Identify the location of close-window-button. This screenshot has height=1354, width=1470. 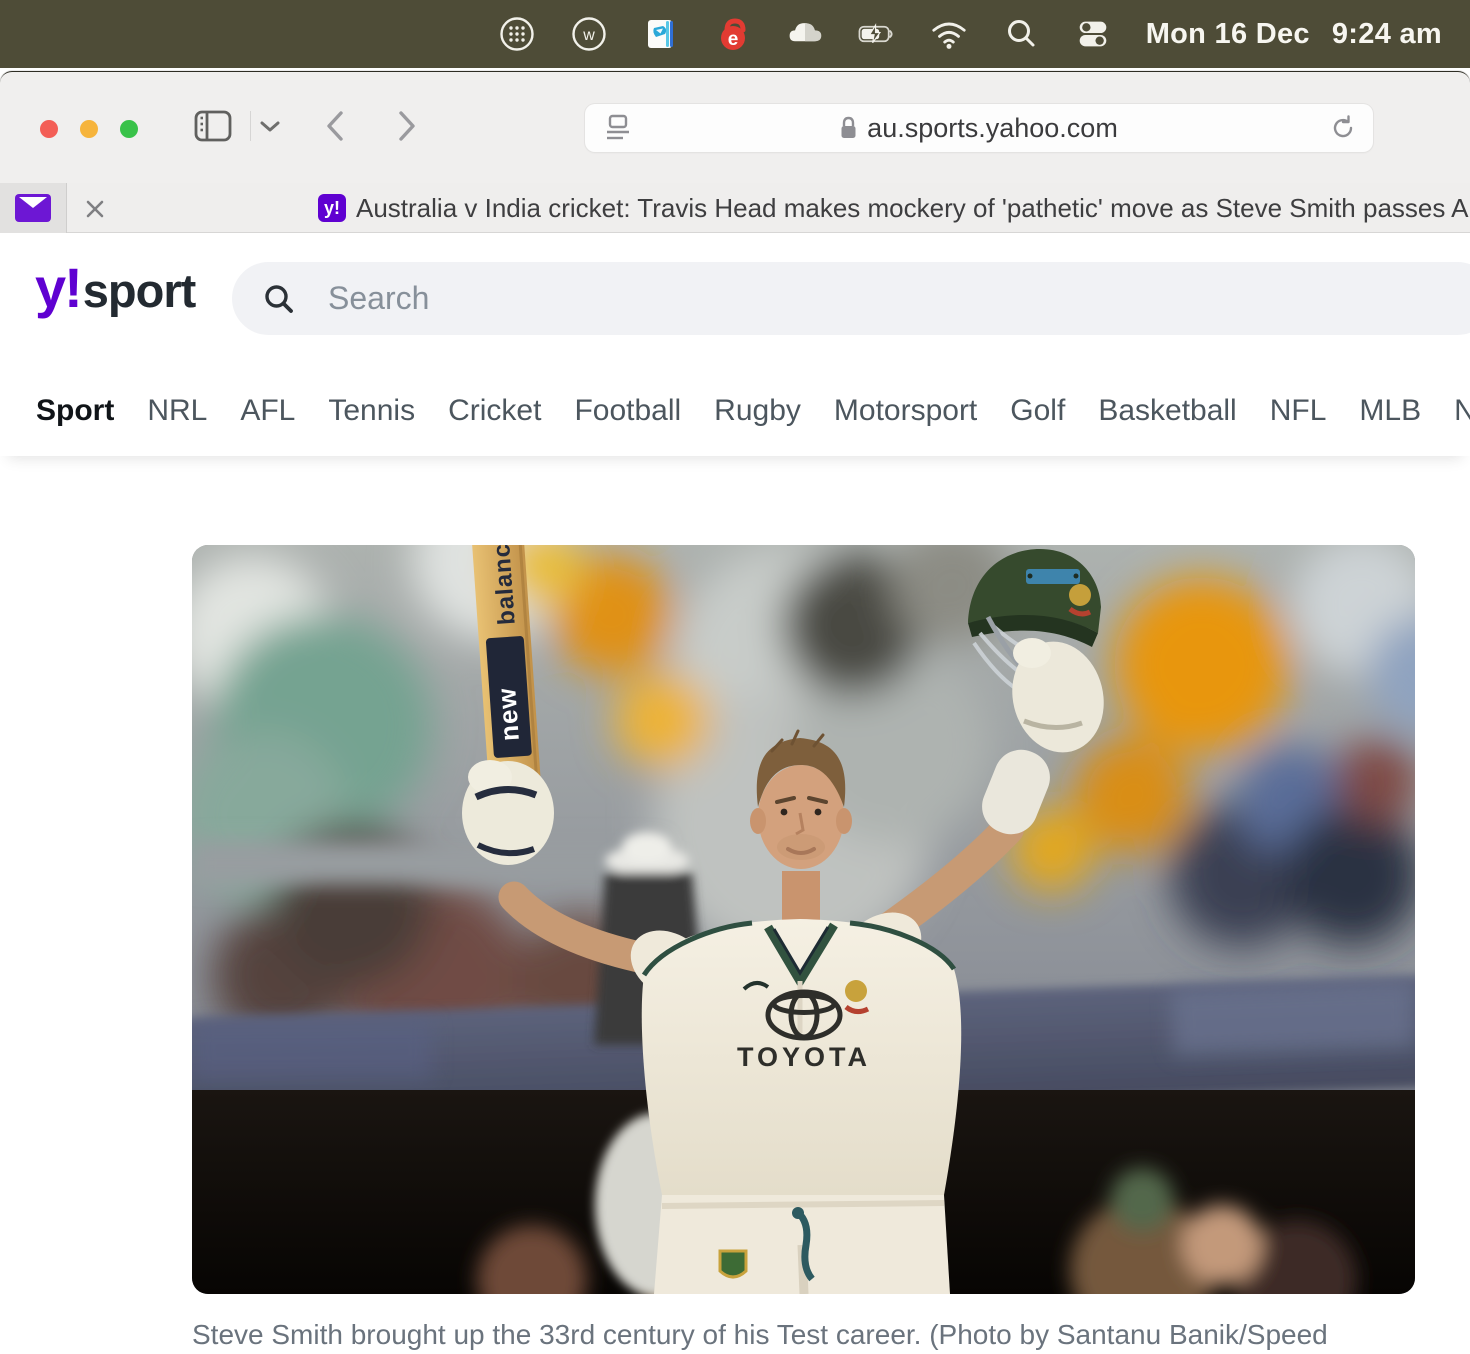
(49, 129).